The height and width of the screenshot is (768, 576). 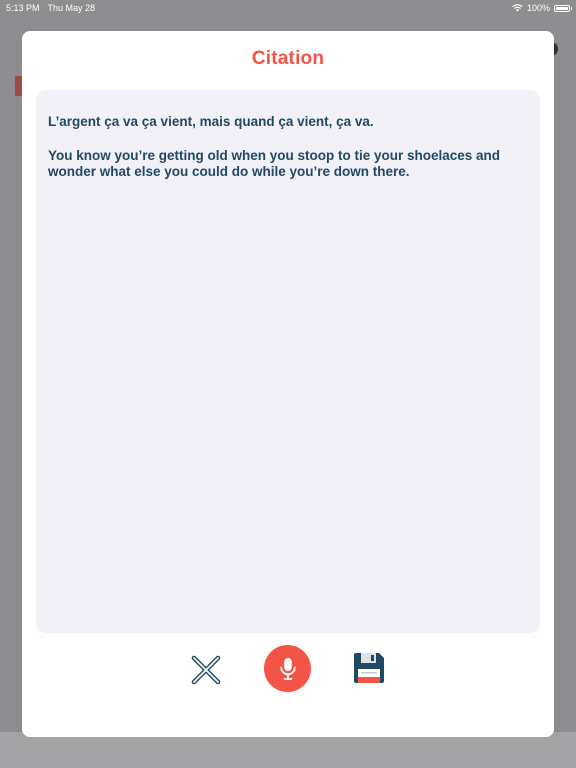 I want to click on floppy-disk-icon, so click(x=369, y=668).